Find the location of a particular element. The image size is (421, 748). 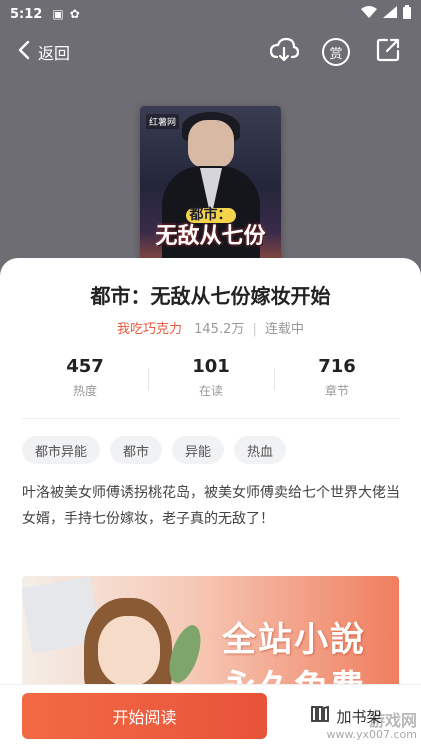

share-icon is located at coordinates (388, 52).